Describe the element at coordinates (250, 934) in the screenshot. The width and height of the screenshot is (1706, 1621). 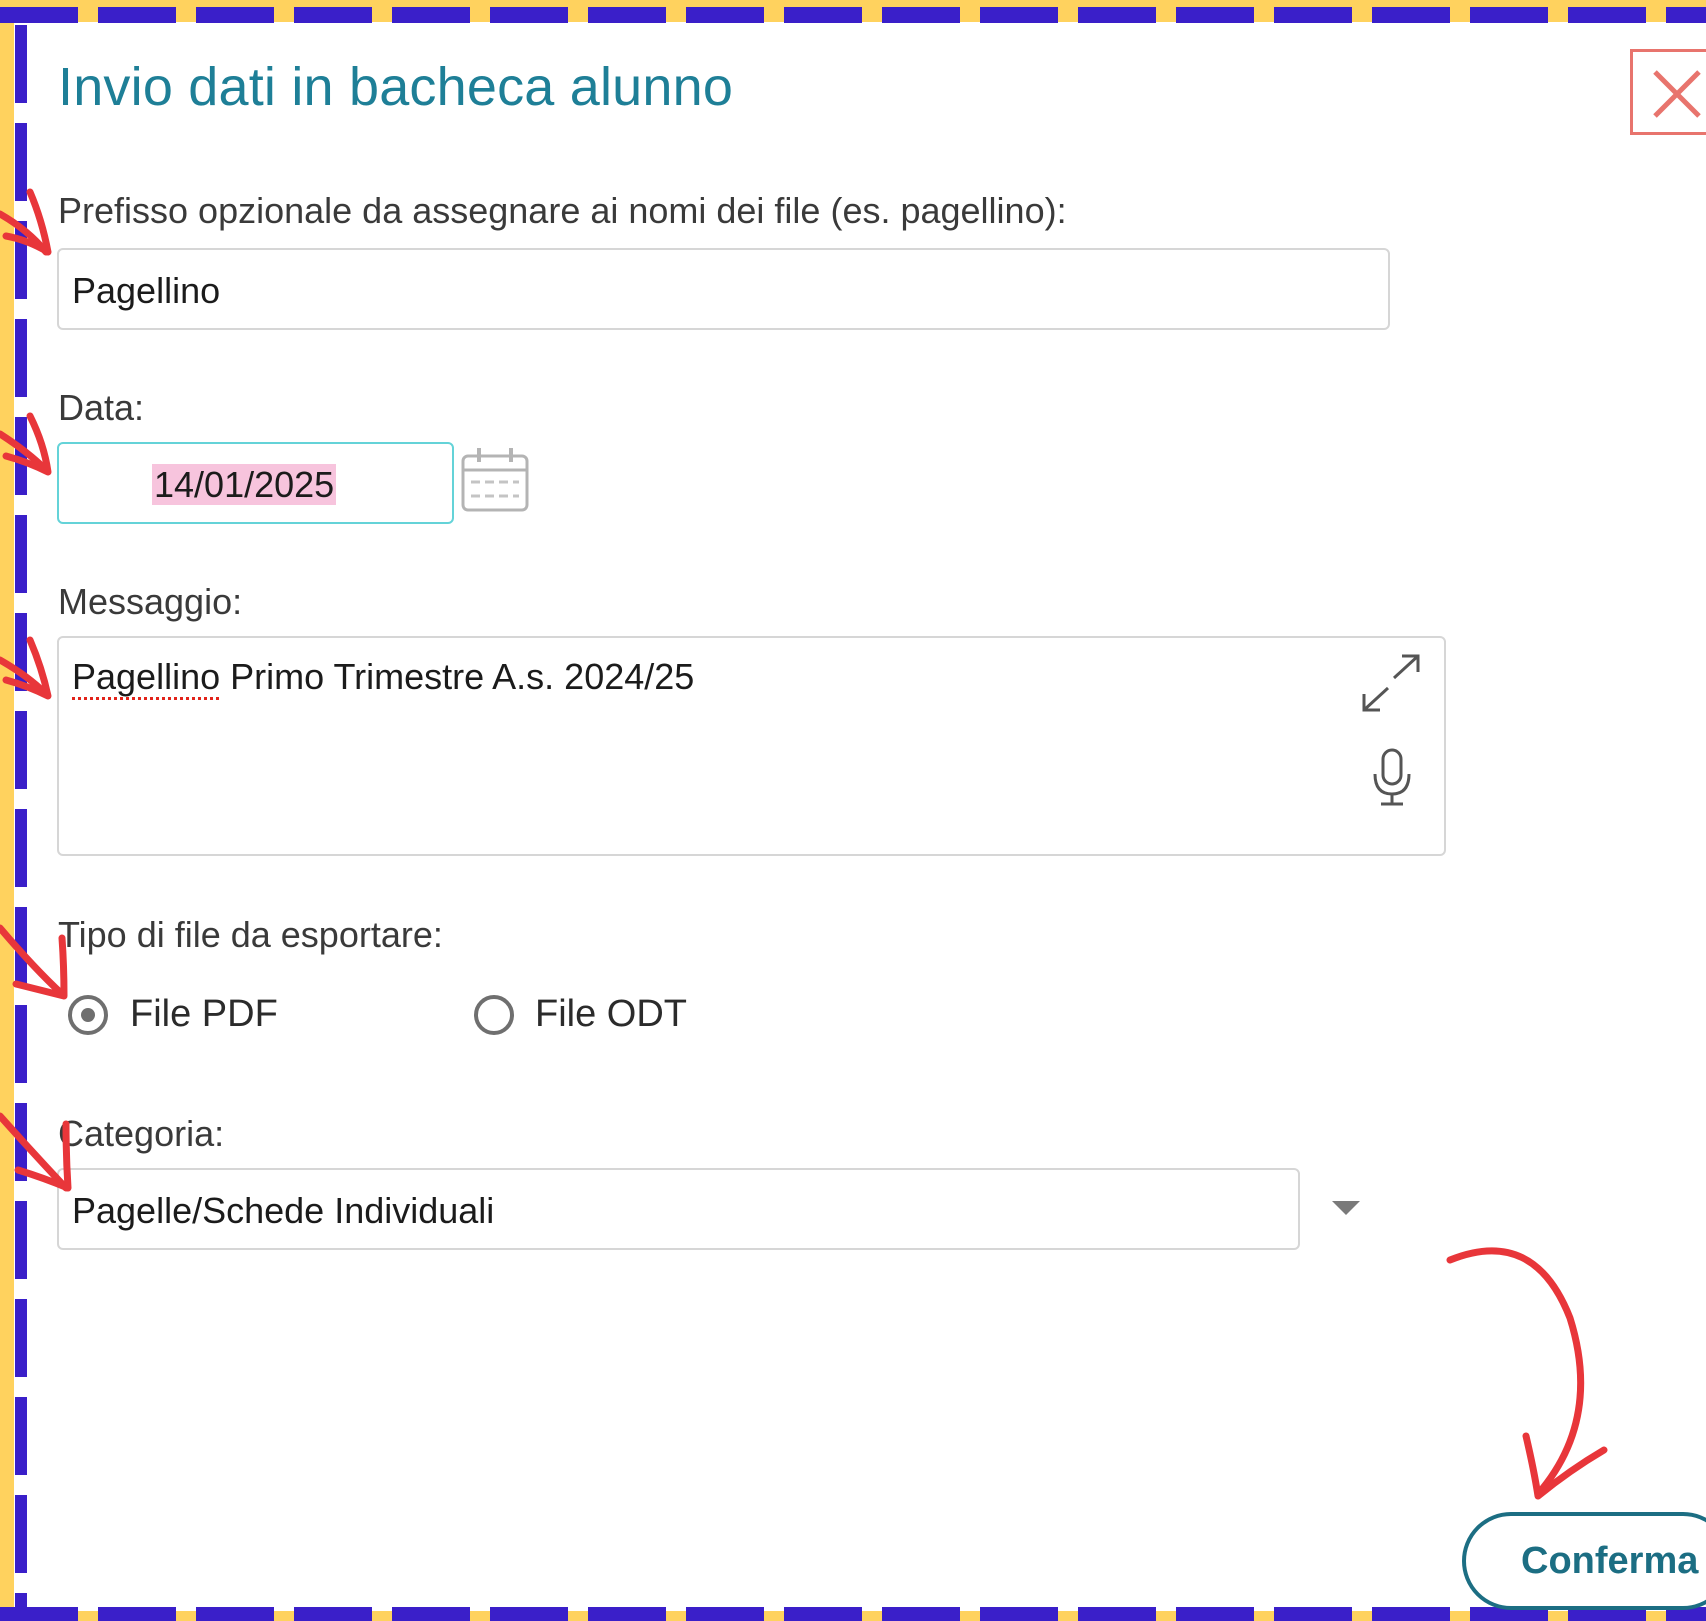
I see `file-type-label: Tipo di file da esportare:` at that location.